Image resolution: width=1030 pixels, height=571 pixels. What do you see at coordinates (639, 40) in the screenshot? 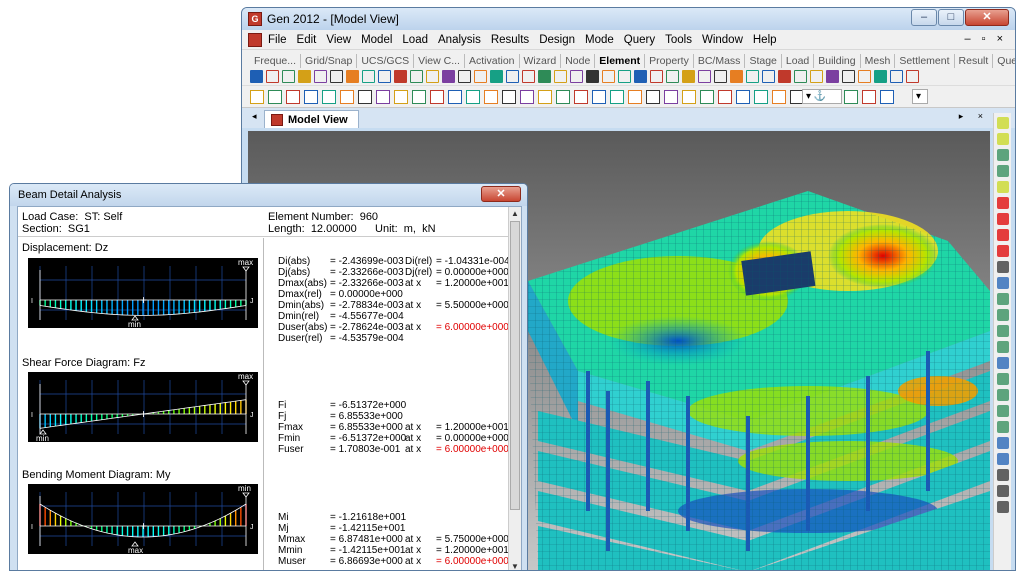
I see `menu-query: Query` at bounding box center [639, 40].